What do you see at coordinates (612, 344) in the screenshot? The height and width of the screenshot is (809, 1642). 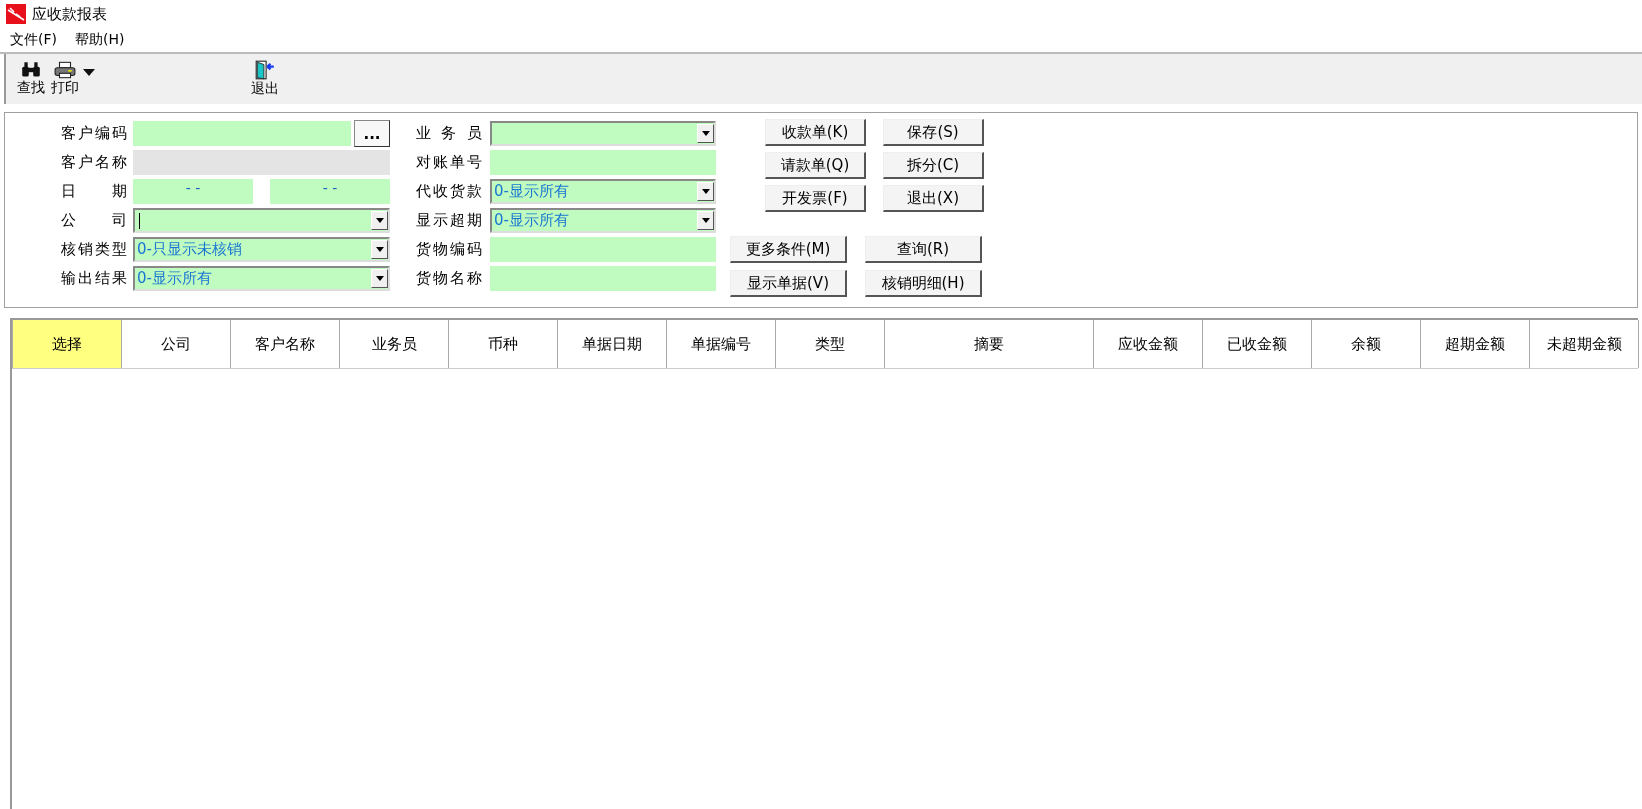 I see `column-header: 单据日期` at bounding box center [612, 344].